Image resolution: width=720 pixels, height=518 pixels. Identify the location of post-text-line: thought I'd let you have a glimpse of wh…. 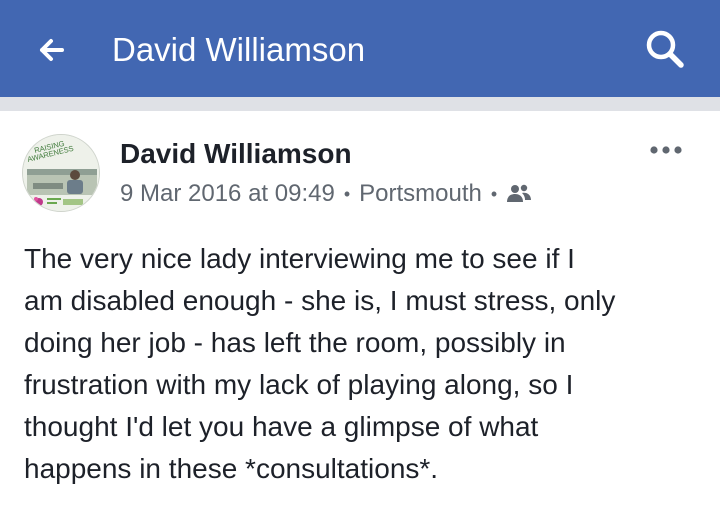
(281, 426).